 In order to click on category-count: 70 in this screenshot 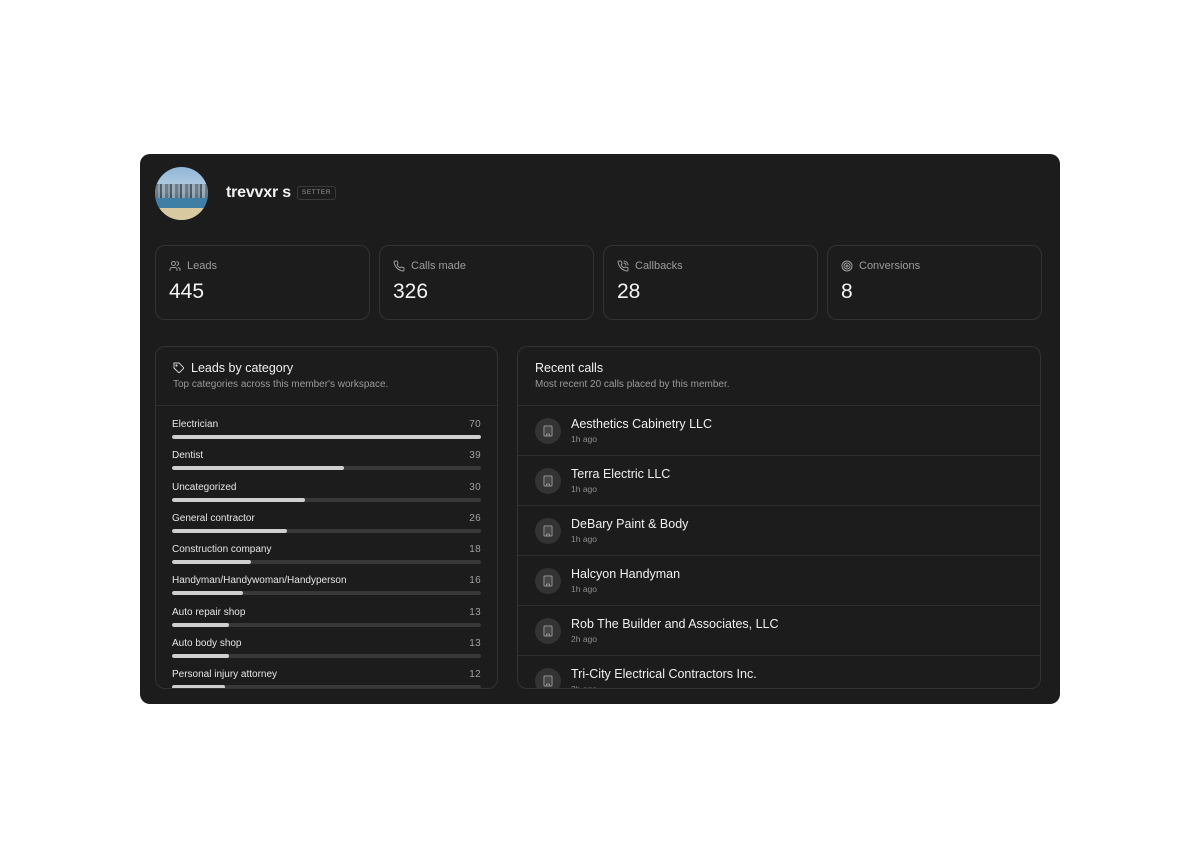, I will do `click(475, 424)`.